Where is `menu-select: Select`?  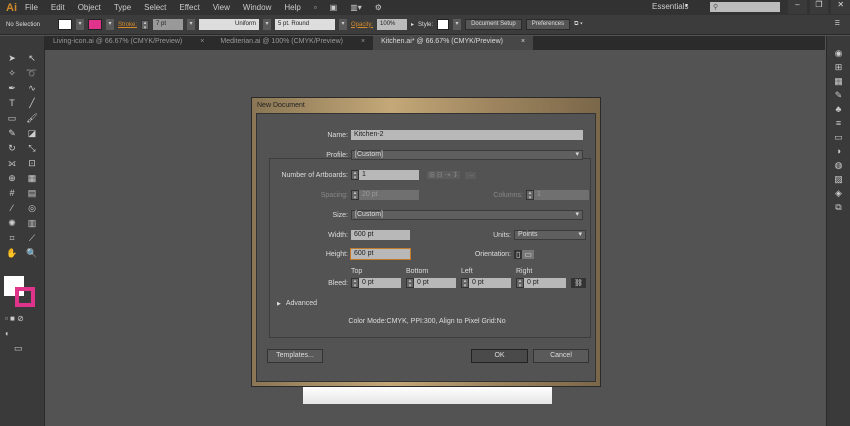 menu-select: Select is located at coordinates (155, 7).